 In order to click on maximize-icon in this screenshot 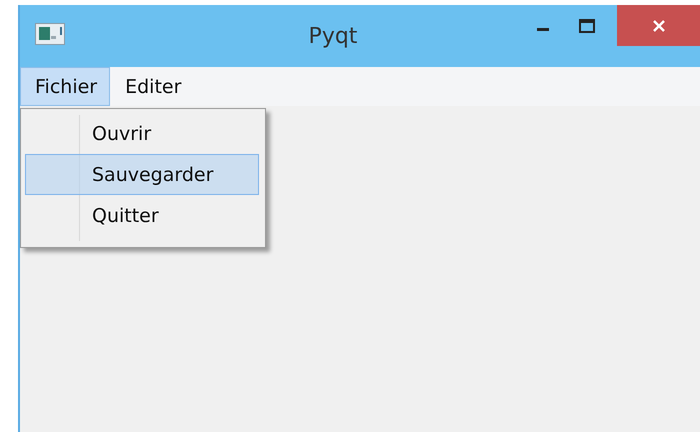, I will do `click(587, 25)`.